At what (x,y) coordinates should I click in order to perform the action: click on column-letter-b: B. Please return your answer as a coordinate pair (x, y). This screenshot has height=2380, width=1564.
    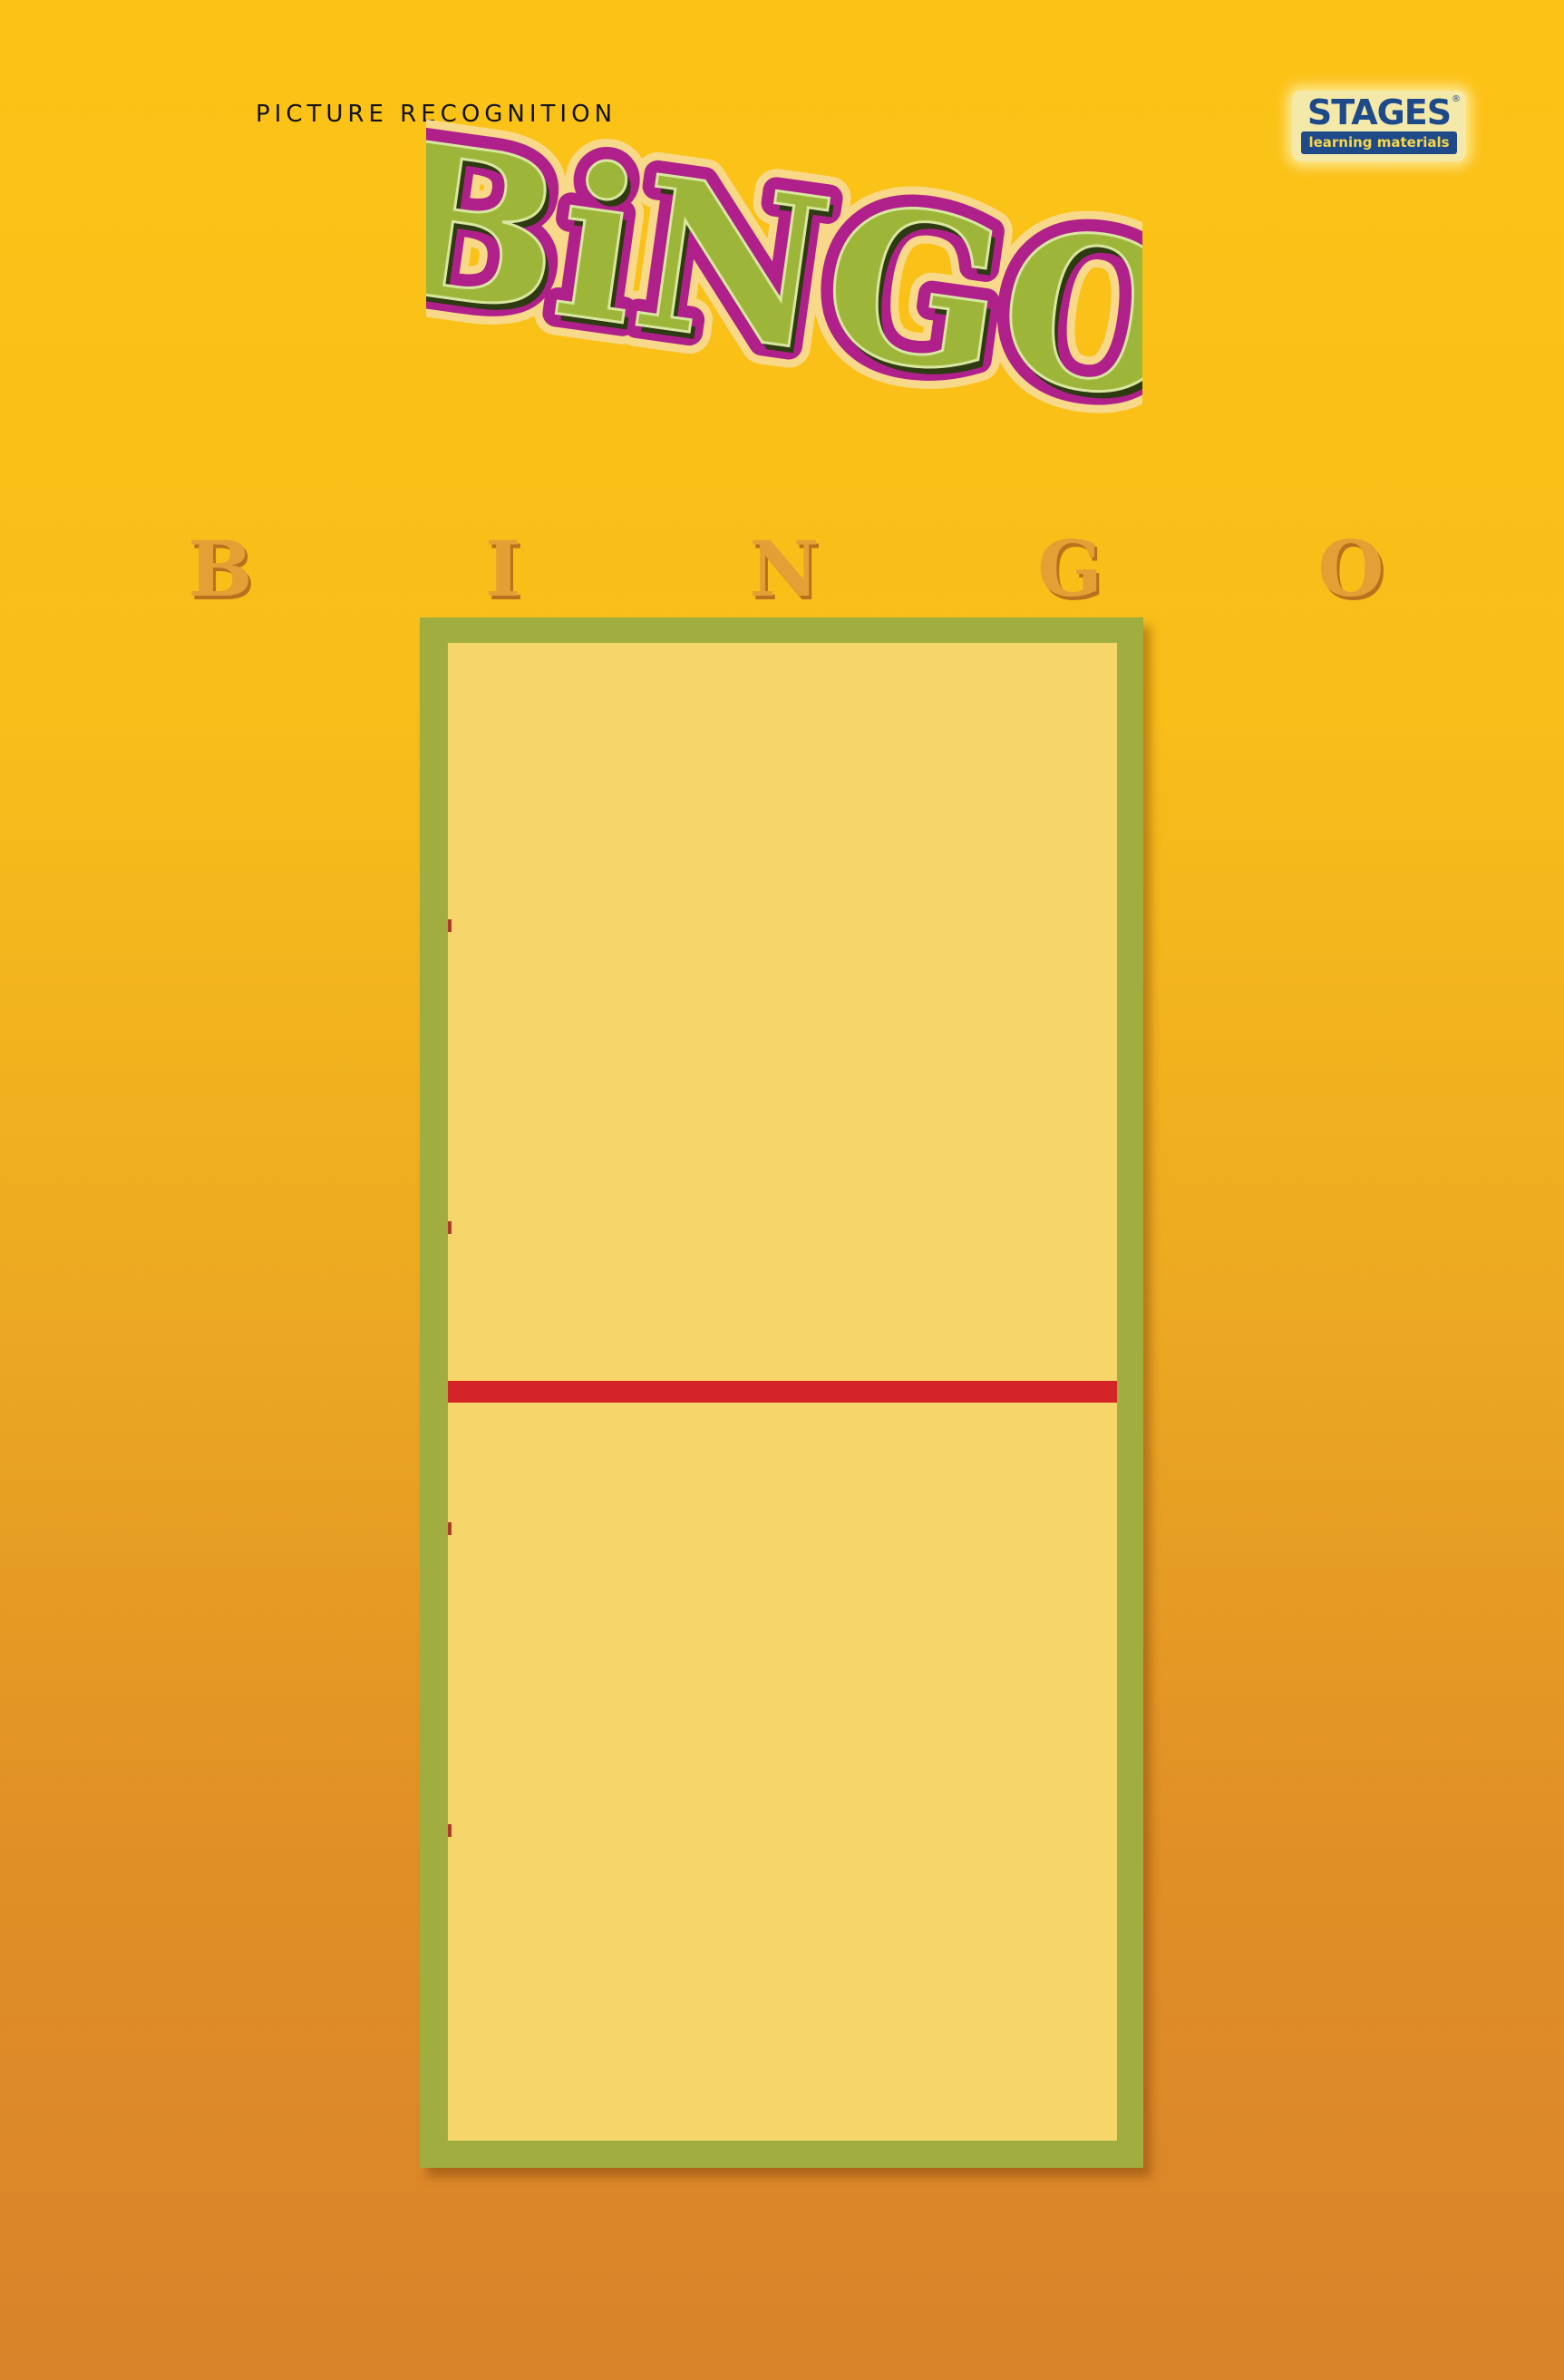
    Looking at the image, I should click on (220, 569).